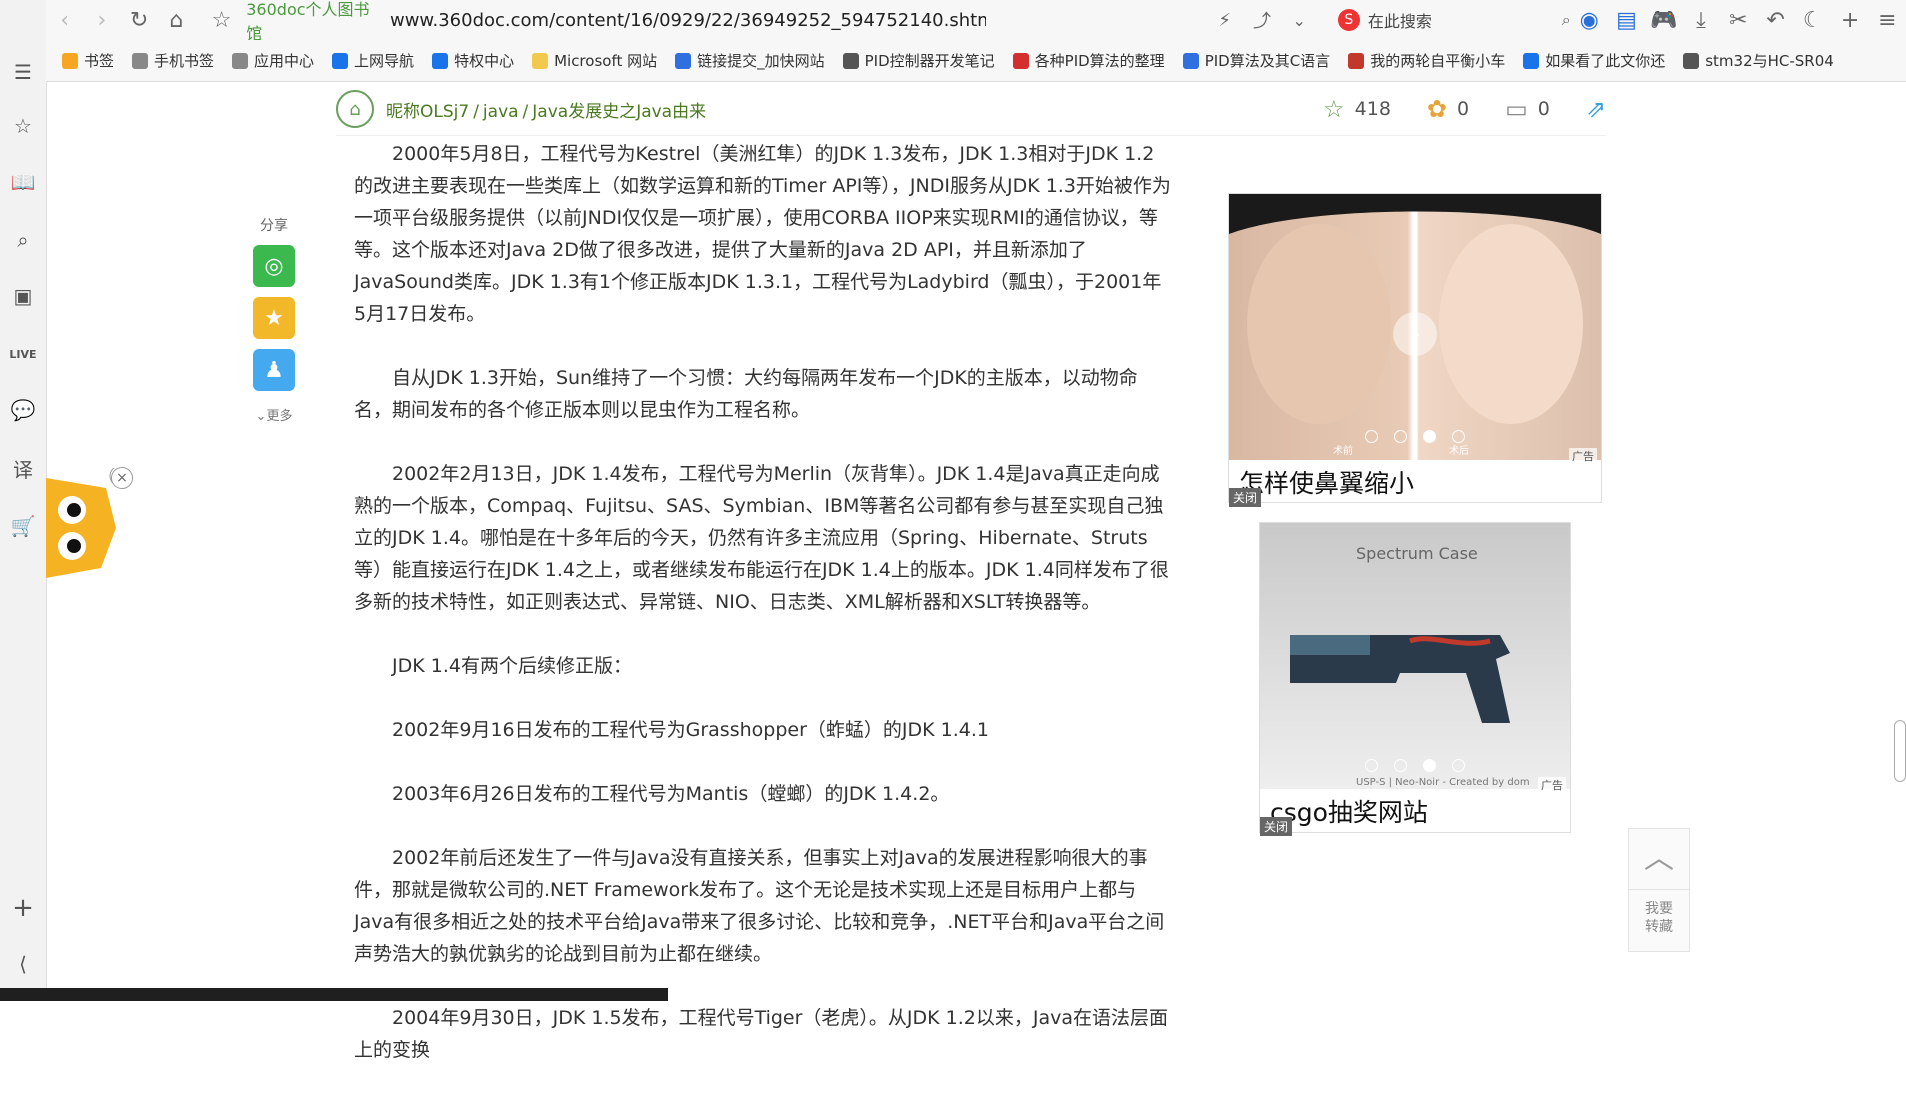  Describe the element at coordinates (473, 60) in the screenshot. I see `bookmark-item: 特权中心` at that location.